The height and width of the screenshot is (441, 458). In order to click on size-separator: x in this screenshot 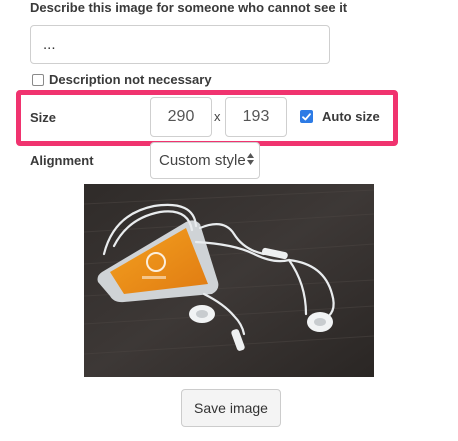, I will do `click(217, 116)`.